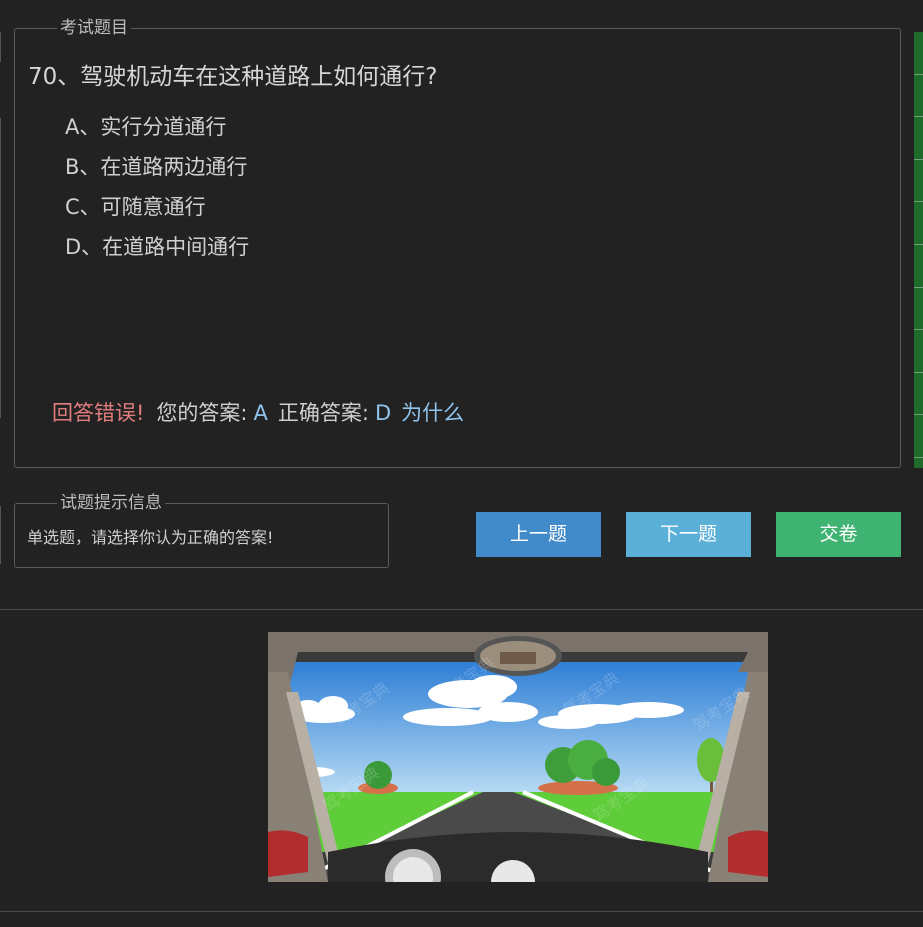 This screenshot has width=923, height=927. I want to click on options-list: A、实行分道通行 B、在道路两边通行 C、可随意通行 D、在道路中间通行, so click(157, 191).